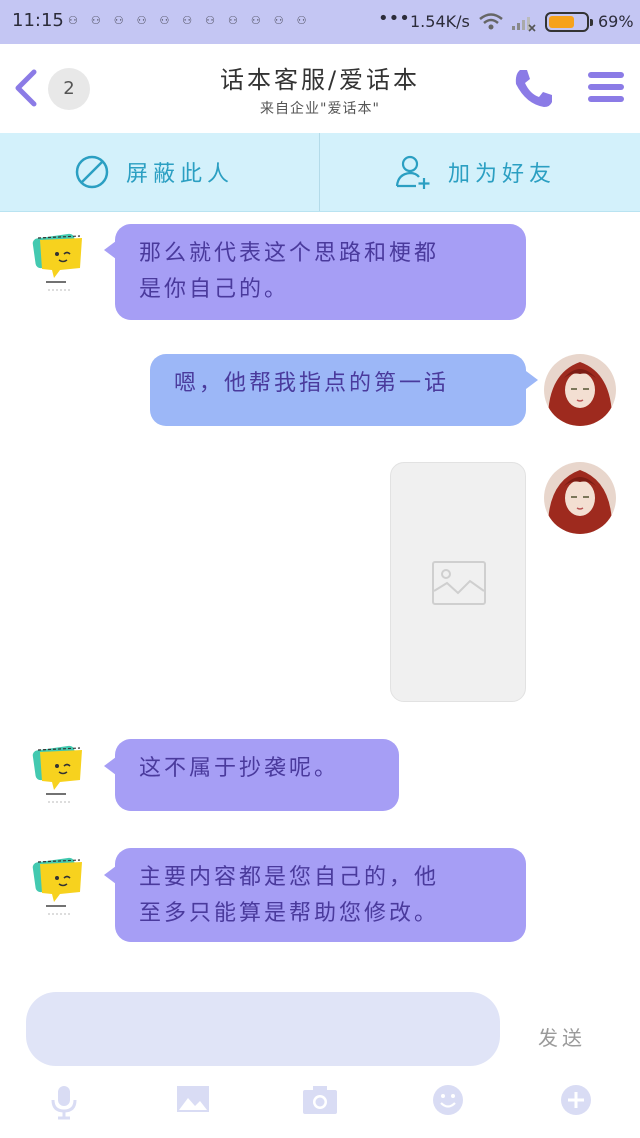 The width and height of the screenshot is (640, 1138). I want to click on image-placeholder-icon, so click(459, 583).